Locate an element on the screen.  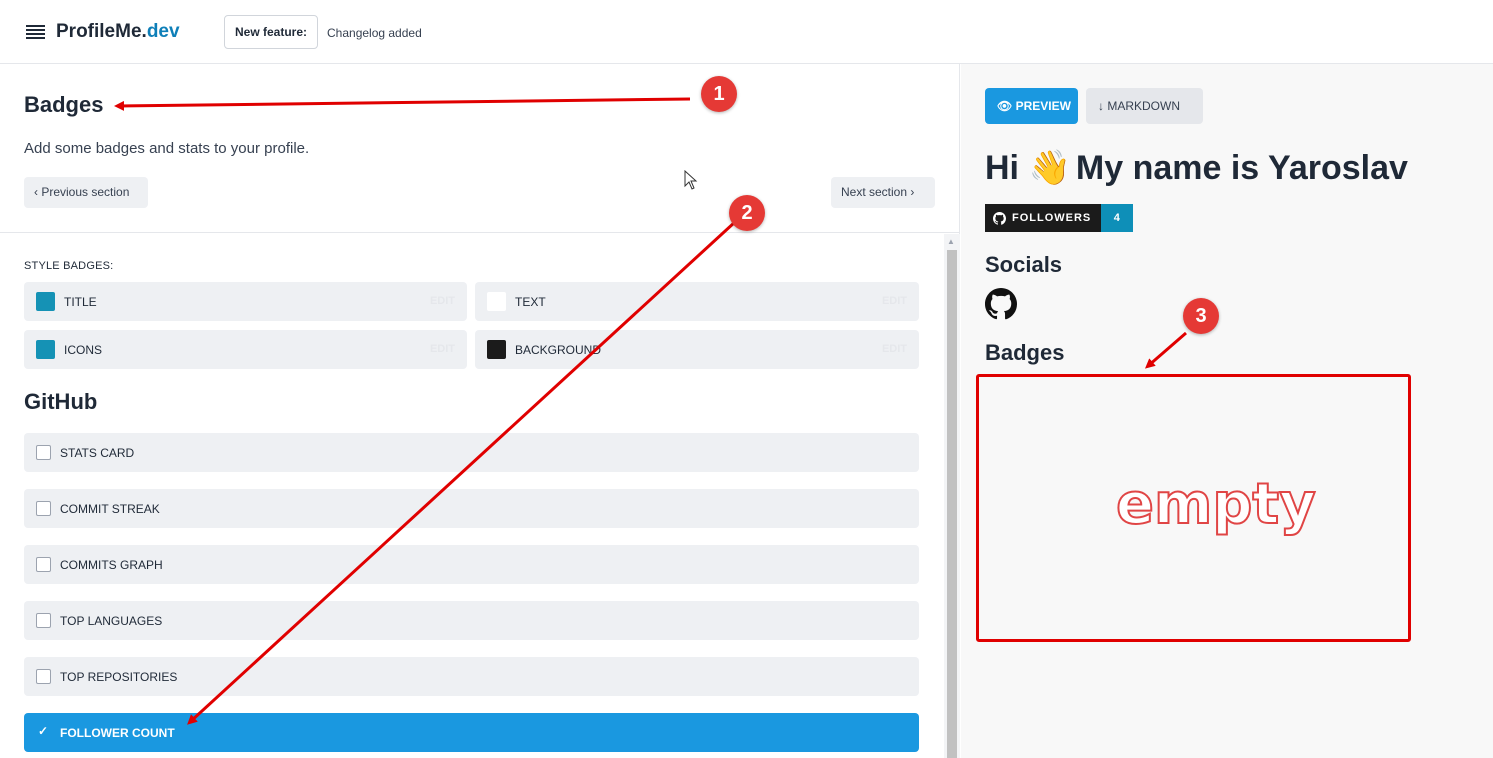
next-section-button: Next section › is located at coordinates (883, 192).